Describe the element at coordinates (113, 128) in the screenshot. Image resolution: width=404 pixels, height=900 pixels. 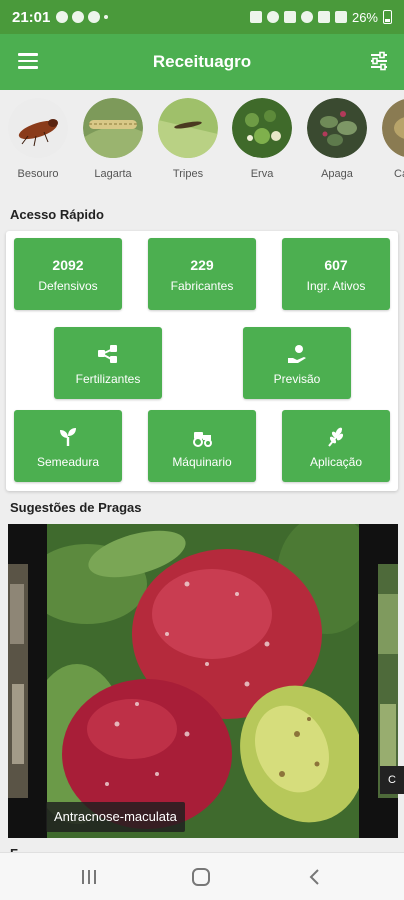
I see `caterpillar-image` at that location.